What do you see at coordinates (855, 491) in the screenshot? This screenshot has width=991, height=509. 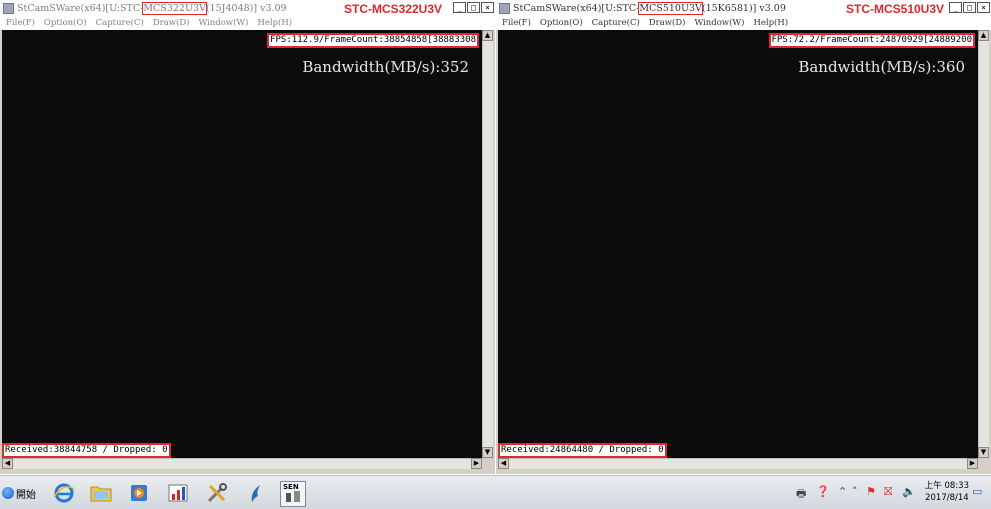 I see `chevron-up-icon: ˄` at bounding box center [855, 491].